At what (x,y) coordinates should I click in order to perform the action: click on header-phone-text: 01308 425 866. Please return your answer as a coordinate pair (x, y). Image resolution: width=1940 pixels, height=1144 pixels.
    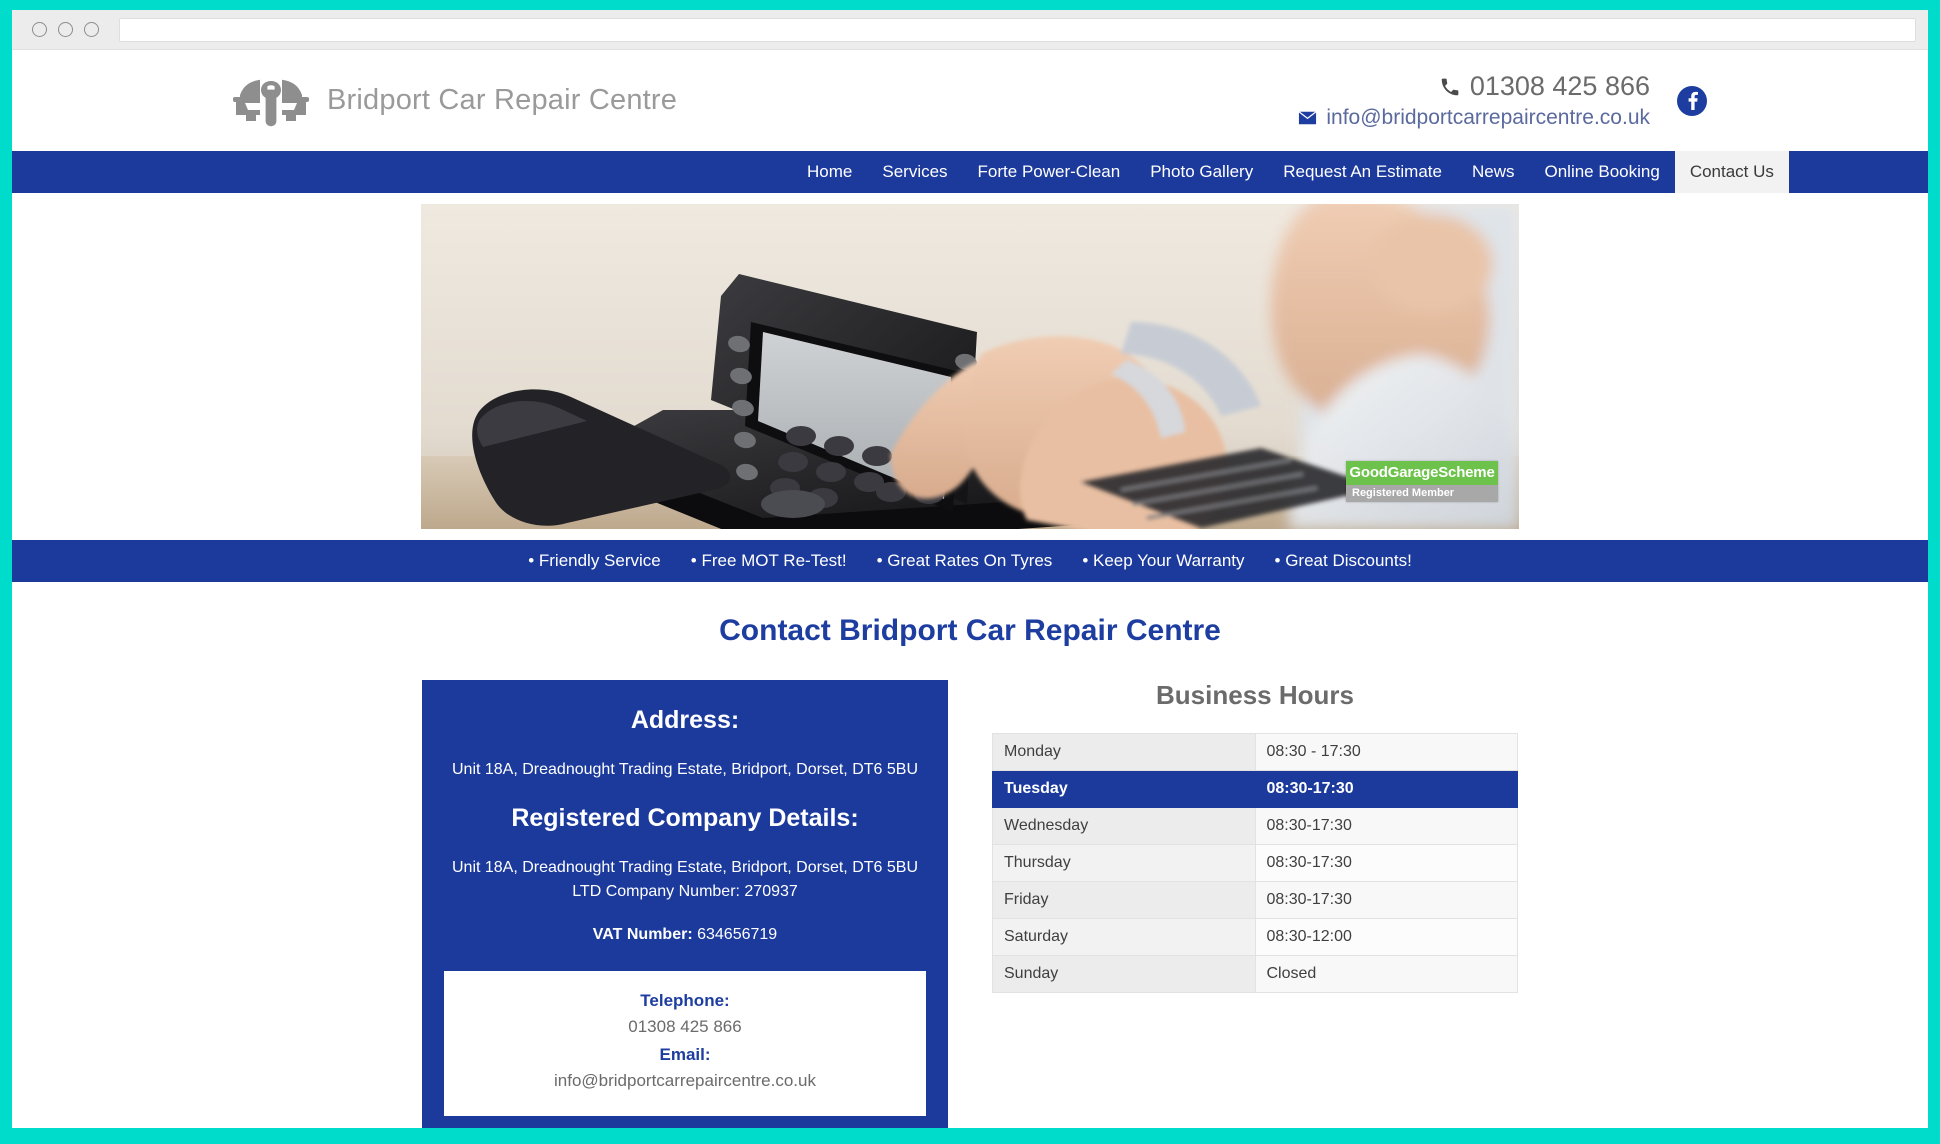
    Looking at the image, I should click on (1559, 86).